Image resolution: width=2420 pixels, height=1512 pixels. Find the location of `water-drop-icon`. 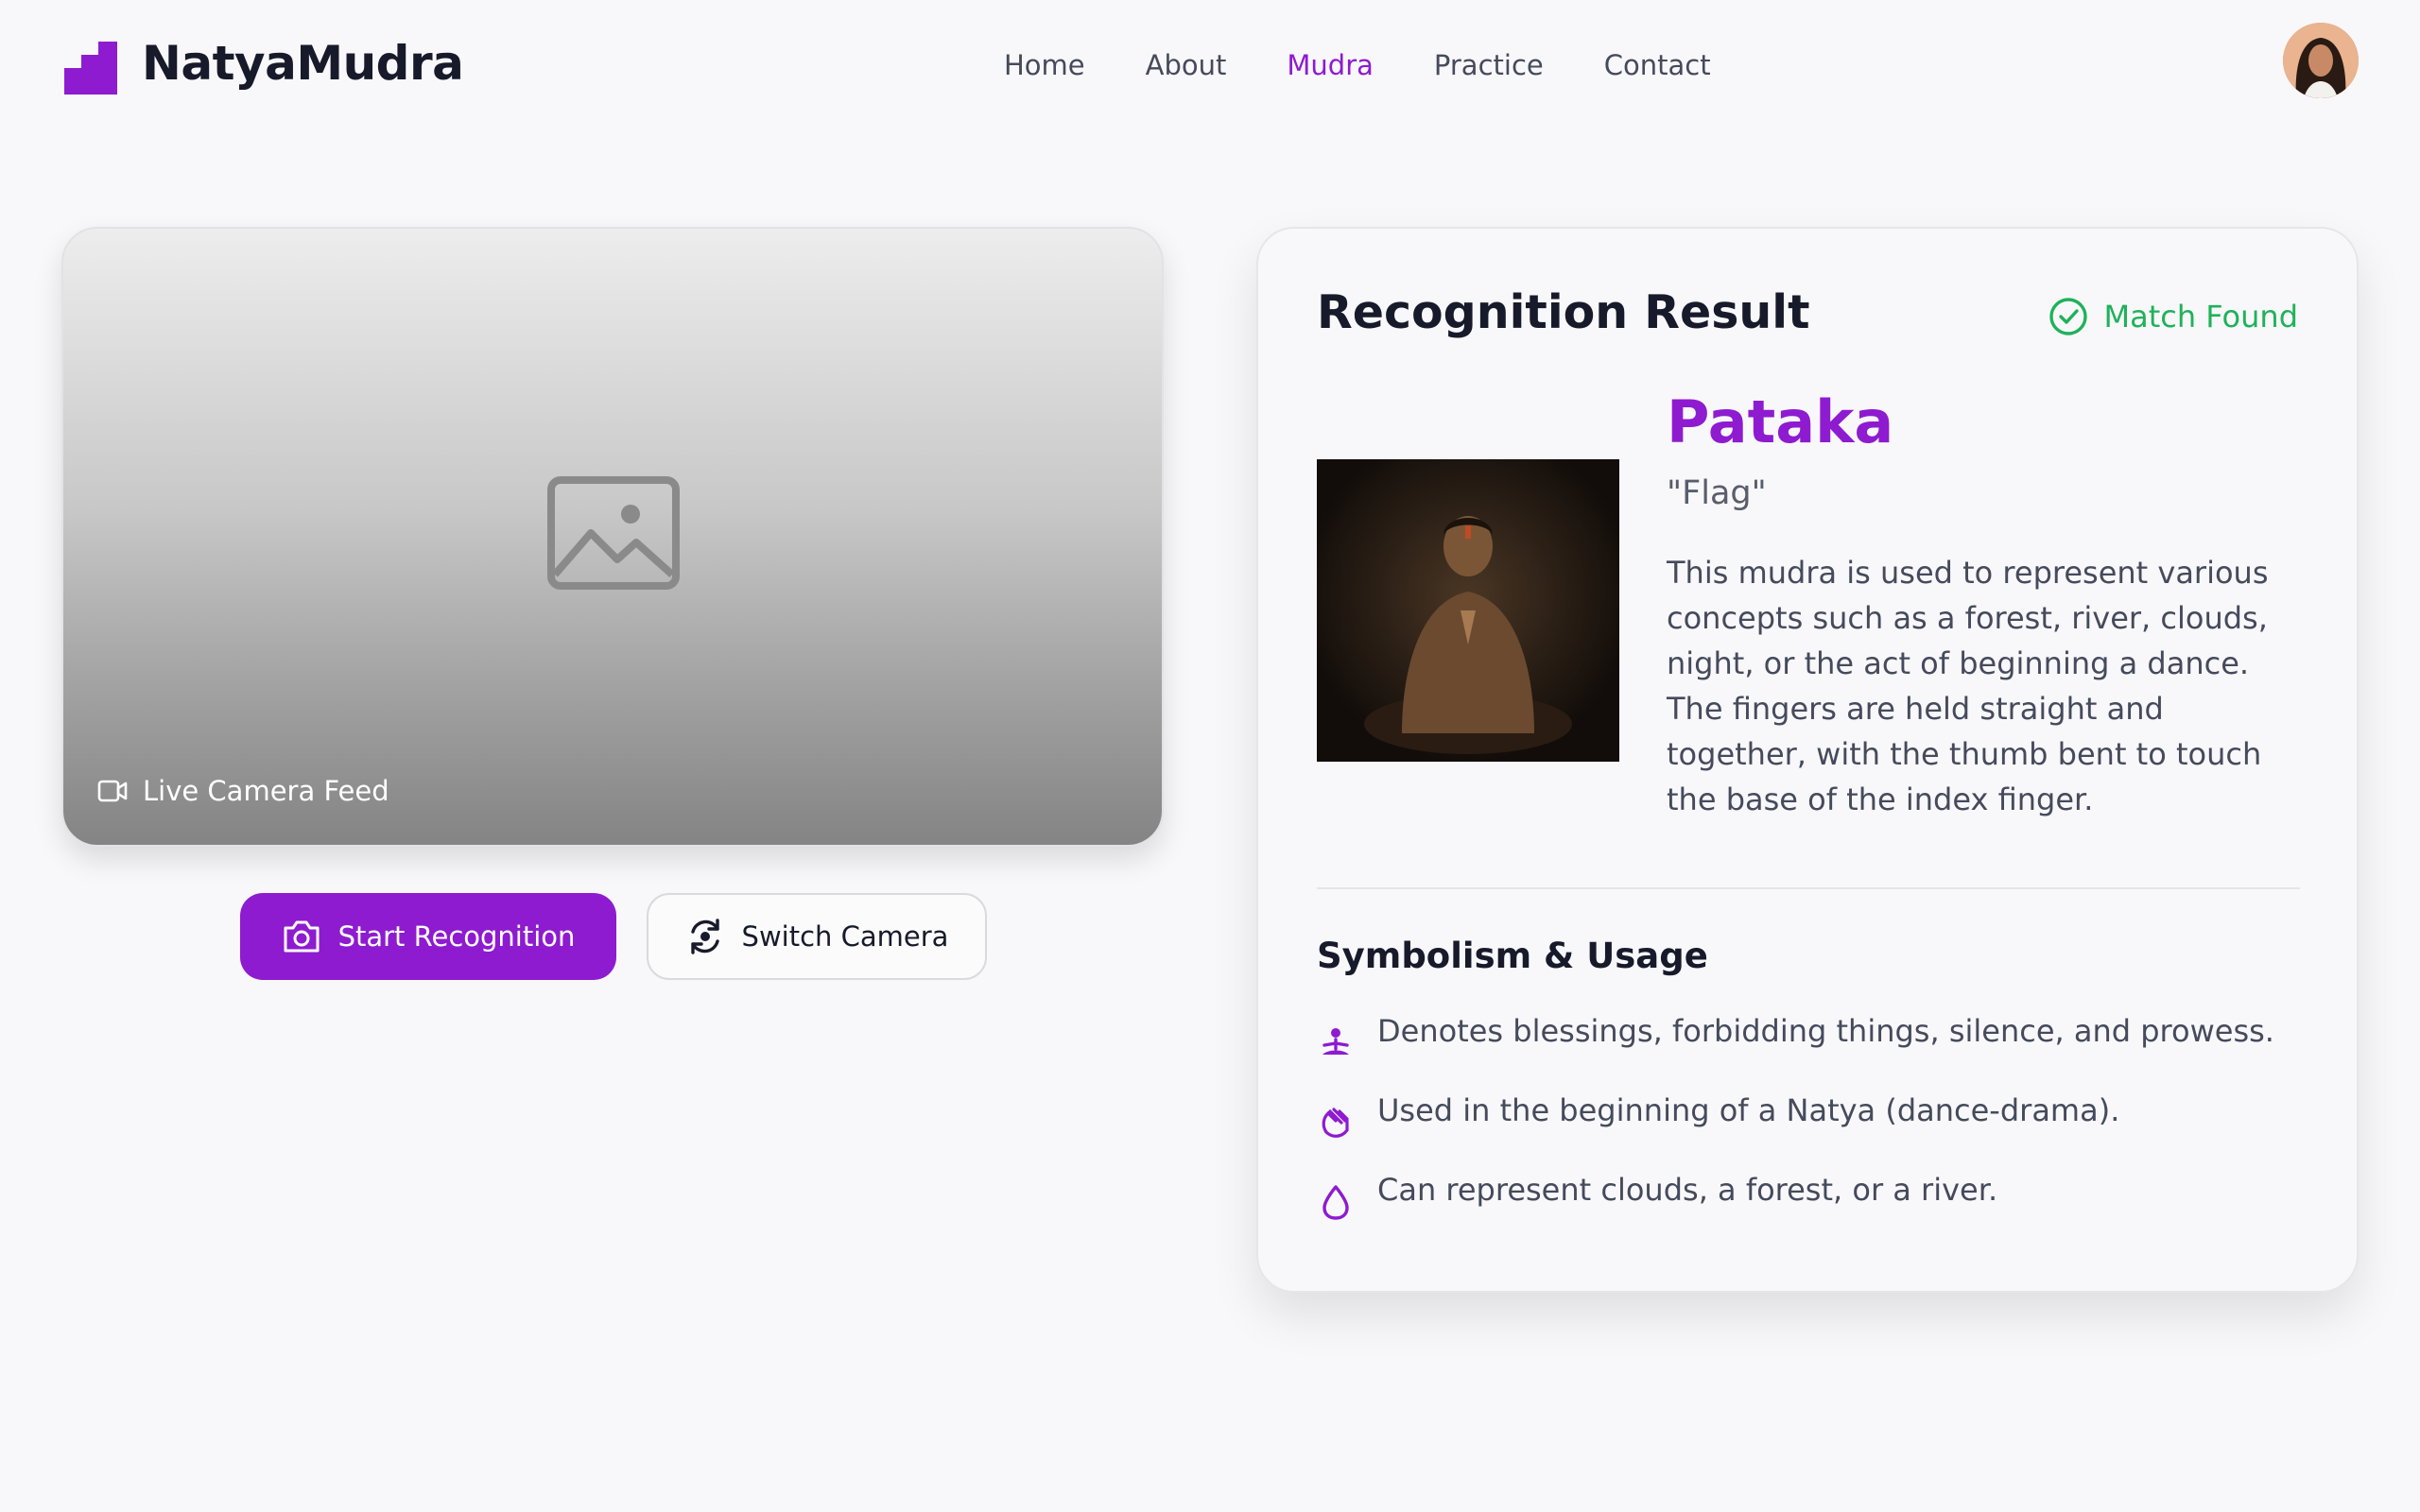

water-drop-icon is located at coordinates (1335, 1202).